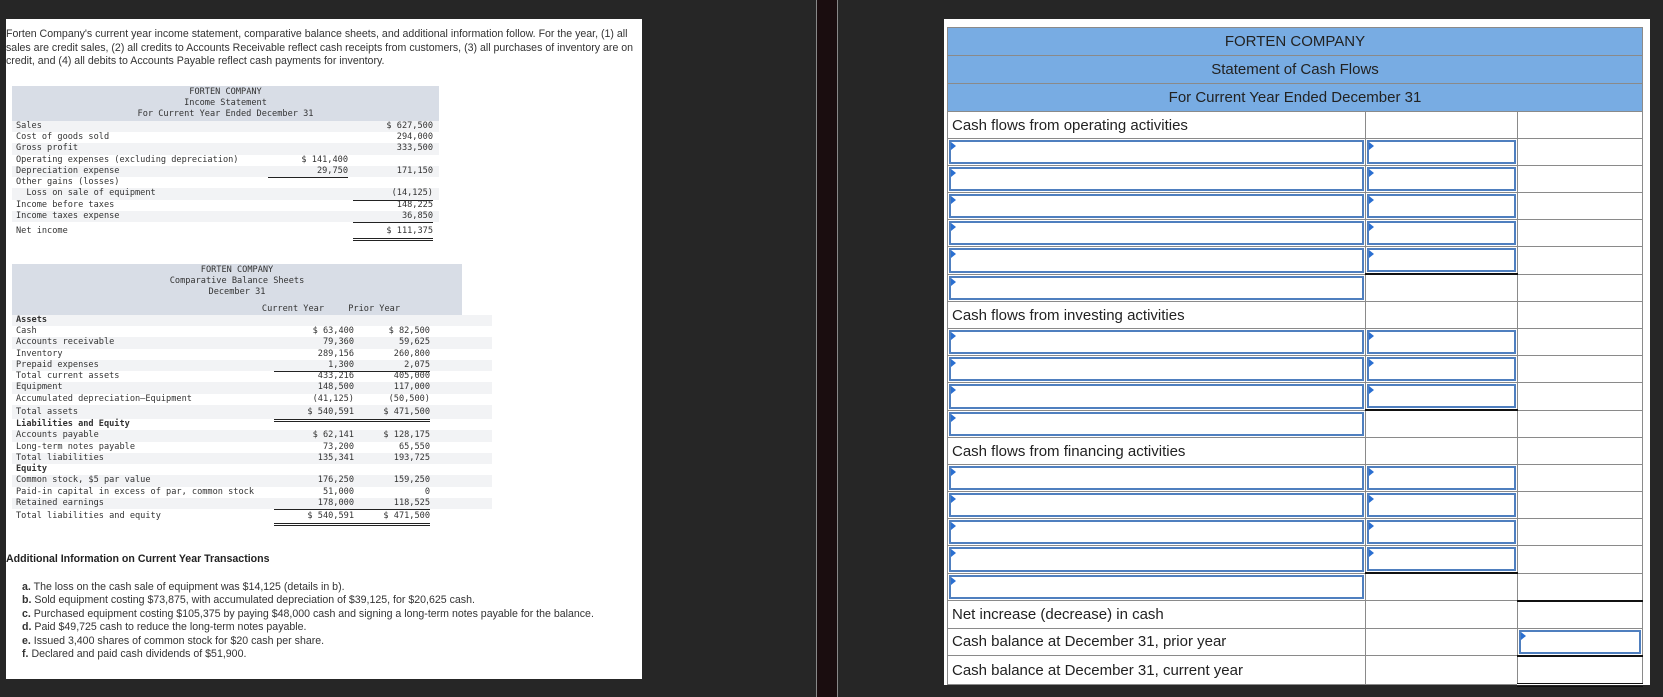 The image size is (1663, 697). I want to click on operating-activities-label: Cash flows from operating activities, so click(1156, 125).